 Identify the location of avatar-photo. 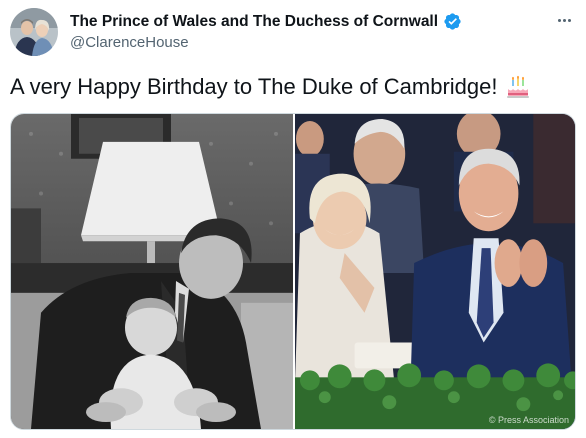
(34, 32).